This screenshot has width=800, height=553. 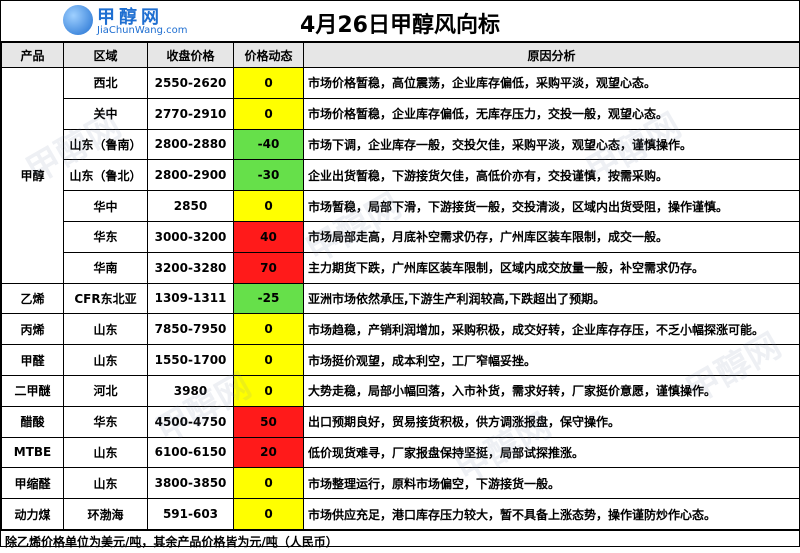 I want to click on price-cell: 1550-1700, so click(x=190, y=360).